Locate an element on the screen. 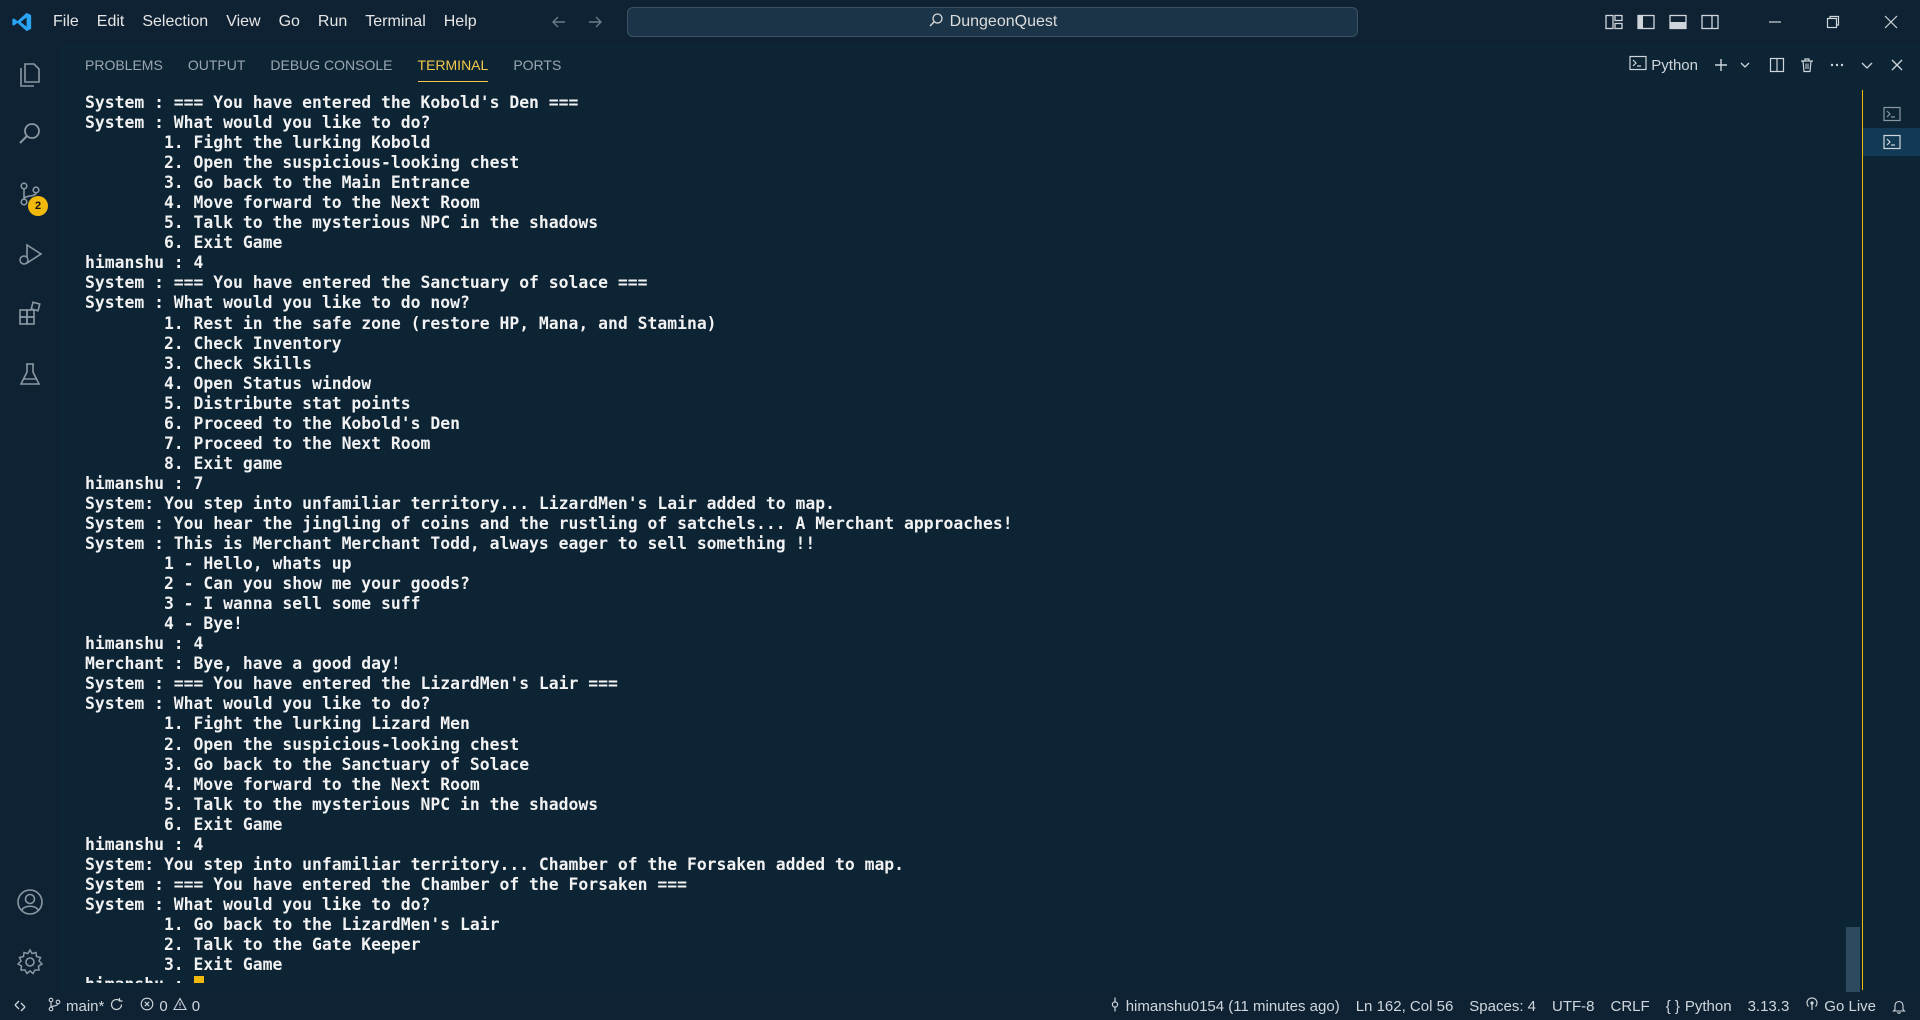  menu-file: File is located at coordinates (66, 22).